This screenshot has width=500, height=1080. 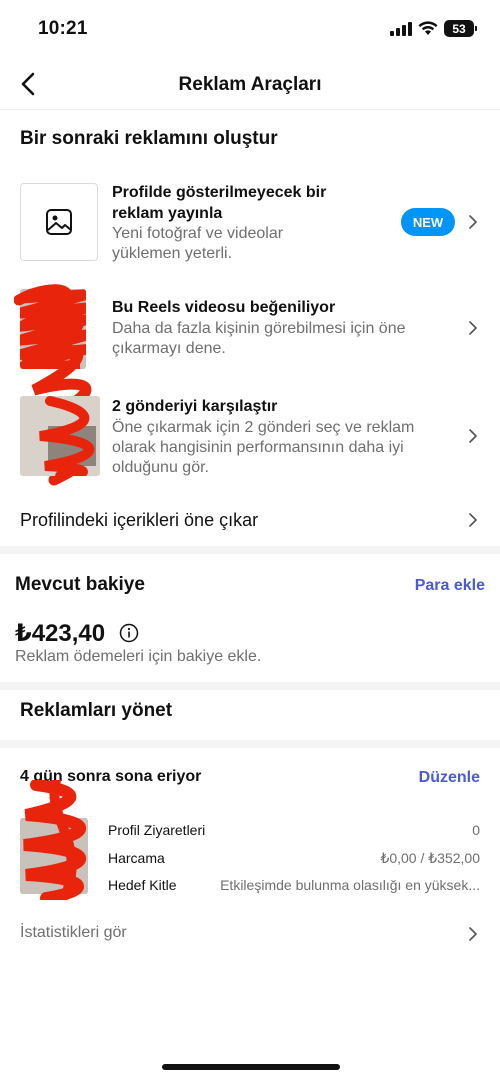 What do you see at coordinates (138, 656) in the screenshot?
I see `balance-note: Reklam ödemeleri için bakiye ekle.` at bounding box center [138, 656].